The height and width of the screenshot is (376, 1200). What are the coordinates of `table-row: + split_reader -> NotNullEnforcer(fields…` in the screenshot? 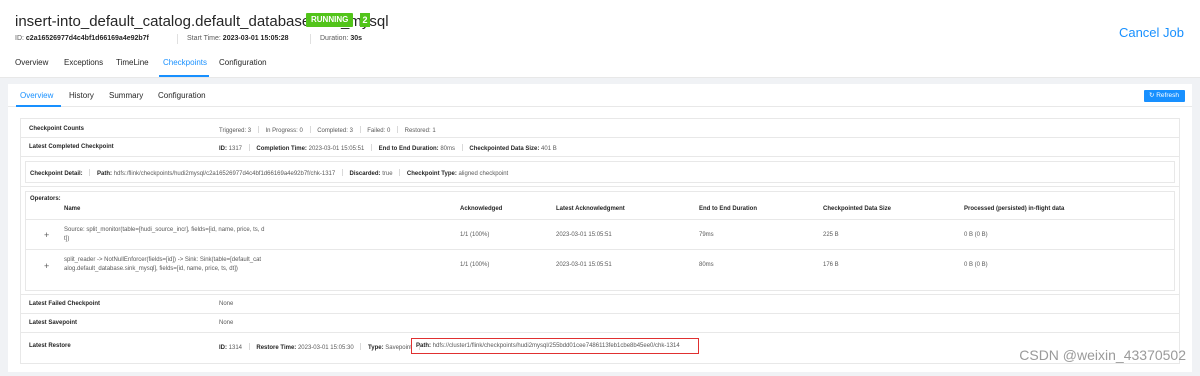 It's located at (600, 266).